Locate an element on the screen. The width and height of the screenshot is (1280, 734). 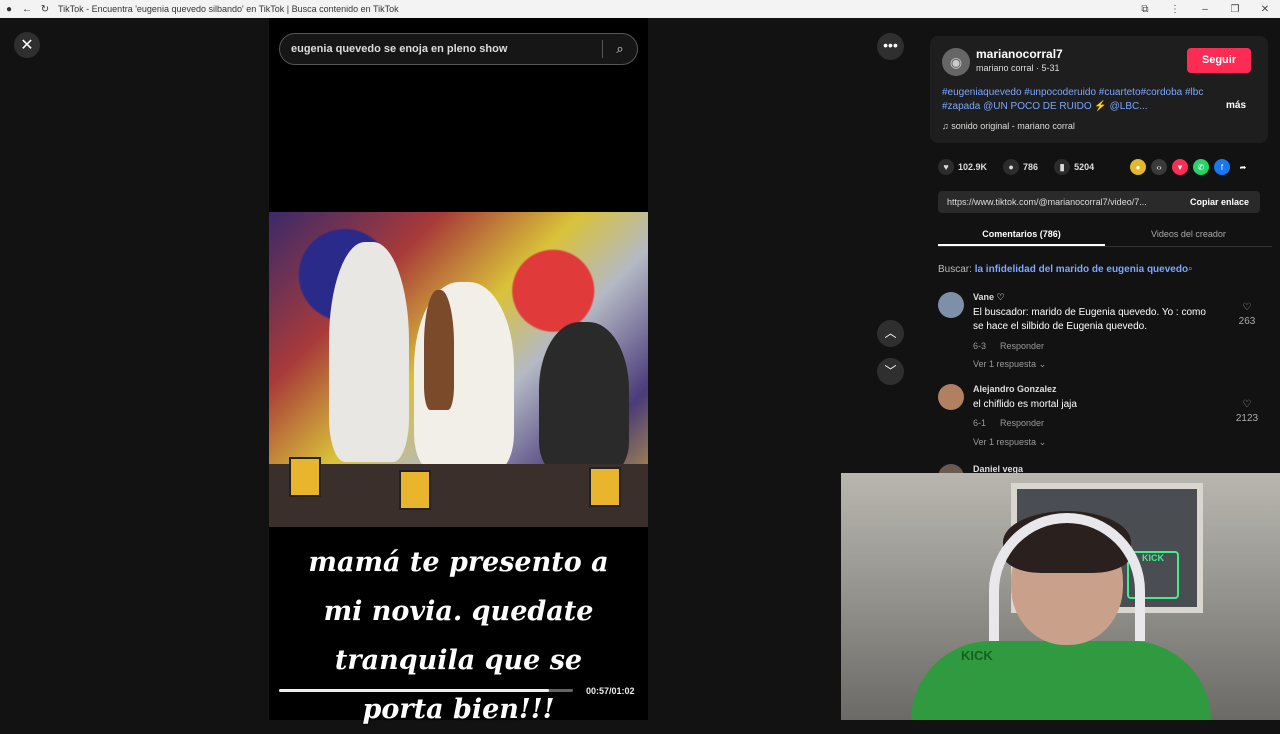
comment-text: el chiflido es mortal jaja is located at coordinates (1025, 404).